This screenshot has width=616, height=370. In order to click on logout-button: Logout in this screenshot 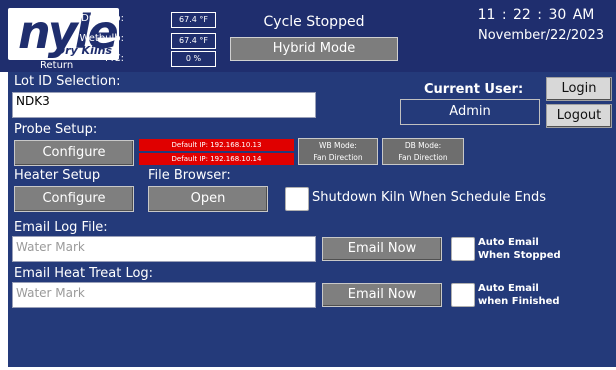, I will do `click(579, 116)`.